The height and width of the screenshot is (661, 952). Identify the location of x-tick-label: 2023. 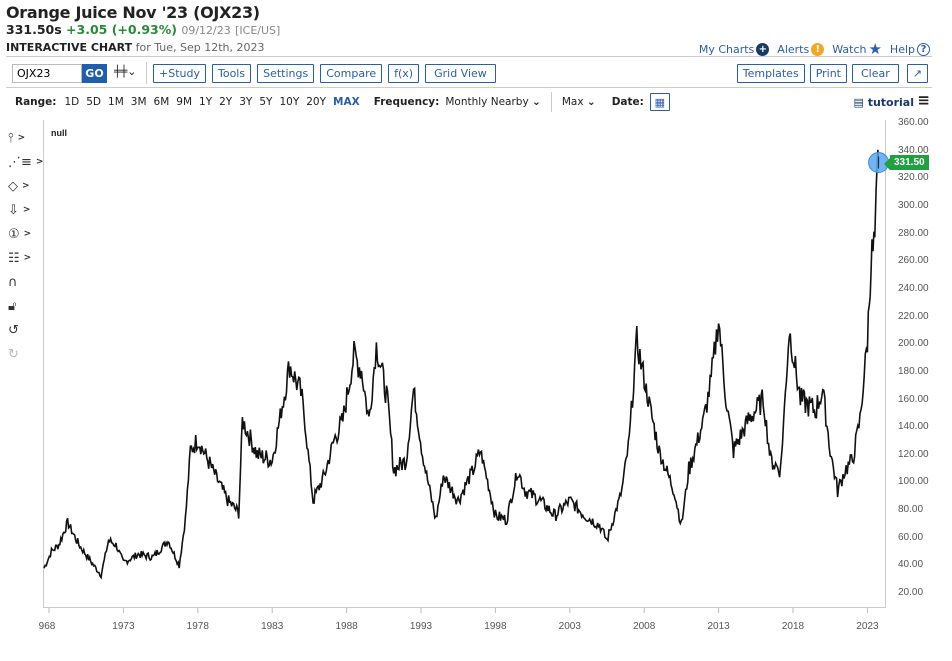
(867, 626).